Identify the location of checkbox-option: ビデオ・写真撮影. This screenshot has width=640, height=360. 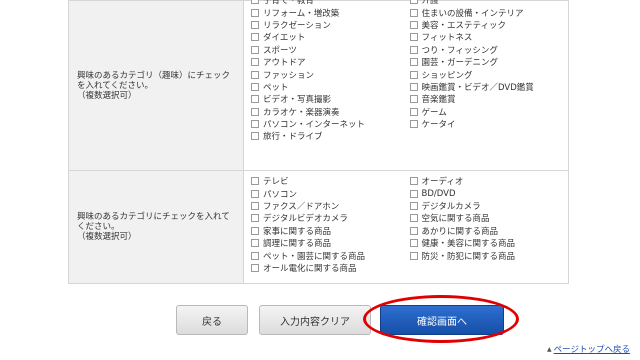
(330, 99).